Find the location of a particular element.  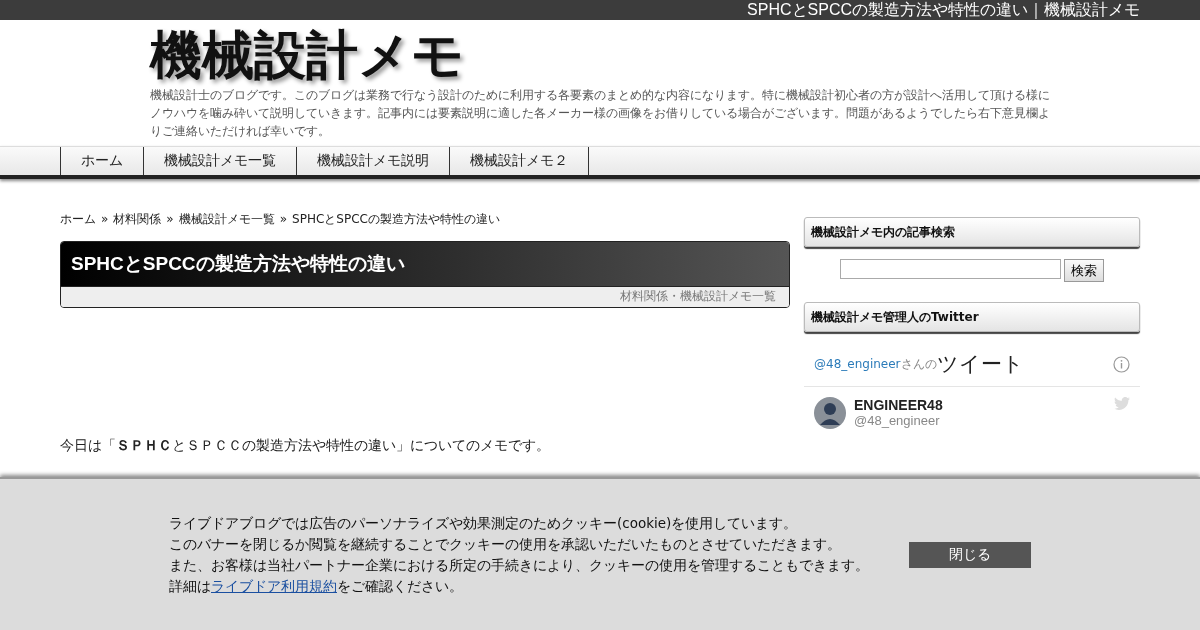

cookie-text: また、お客様は当社パートナー企業における所定の手続きにより、クッキーの使用を管理することもできます。 is located at coordinates (519, 565).